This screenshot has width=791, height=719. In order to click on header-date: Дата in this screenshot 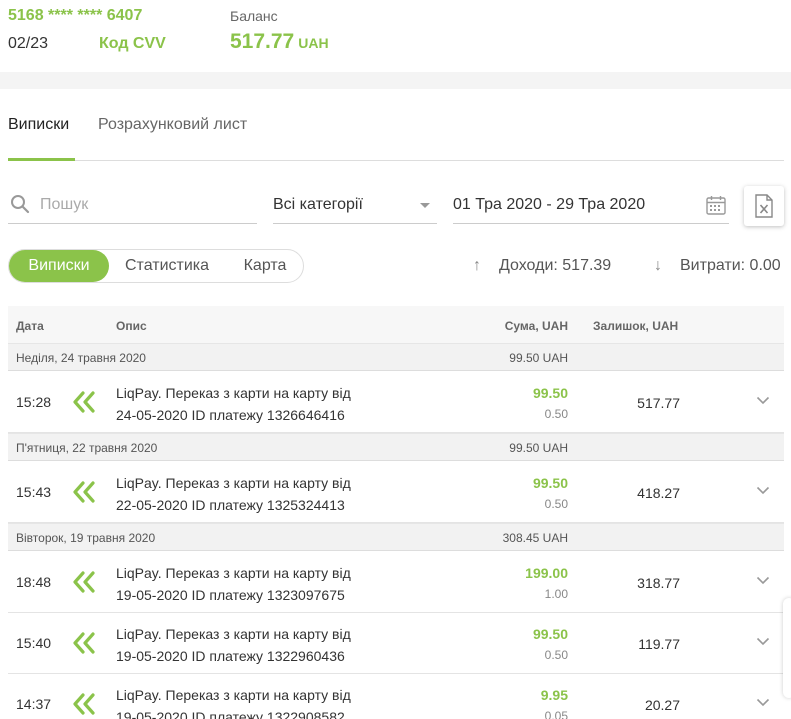, I will do `click(30, 326)`.